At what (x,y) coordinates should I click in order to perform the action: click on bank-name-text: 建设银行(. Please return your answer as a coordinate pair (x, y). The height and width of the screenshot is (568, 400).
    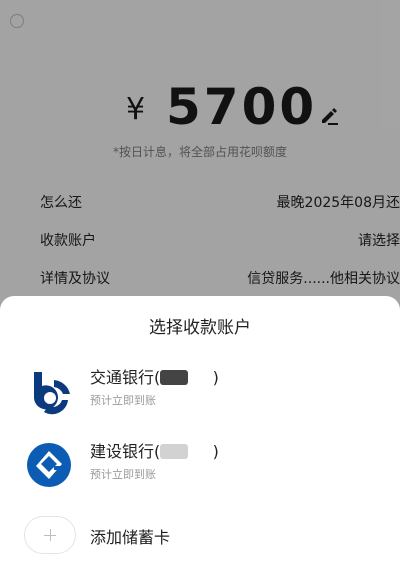
    Looking at the image, I should click on (125, 451).